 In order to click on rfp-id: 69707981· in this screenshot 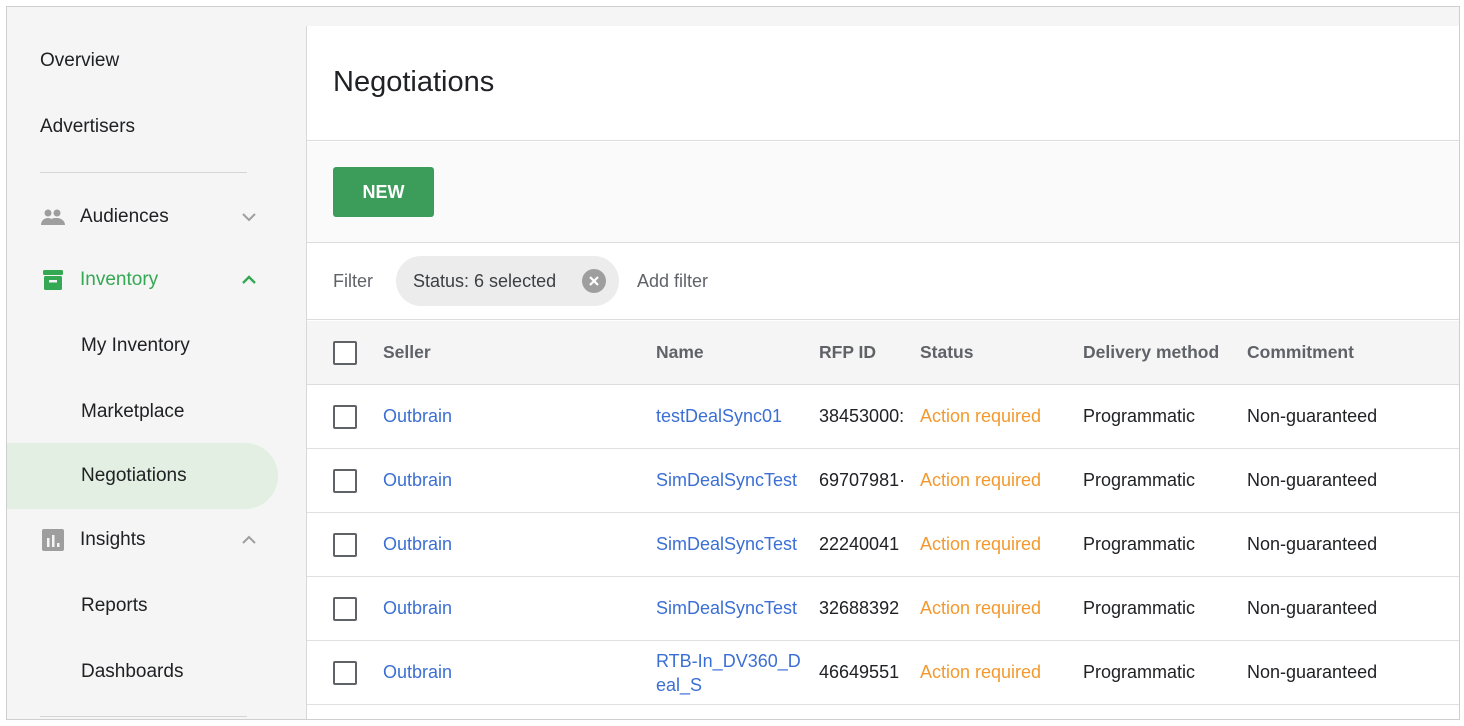, I will do `click(862, 480)`.